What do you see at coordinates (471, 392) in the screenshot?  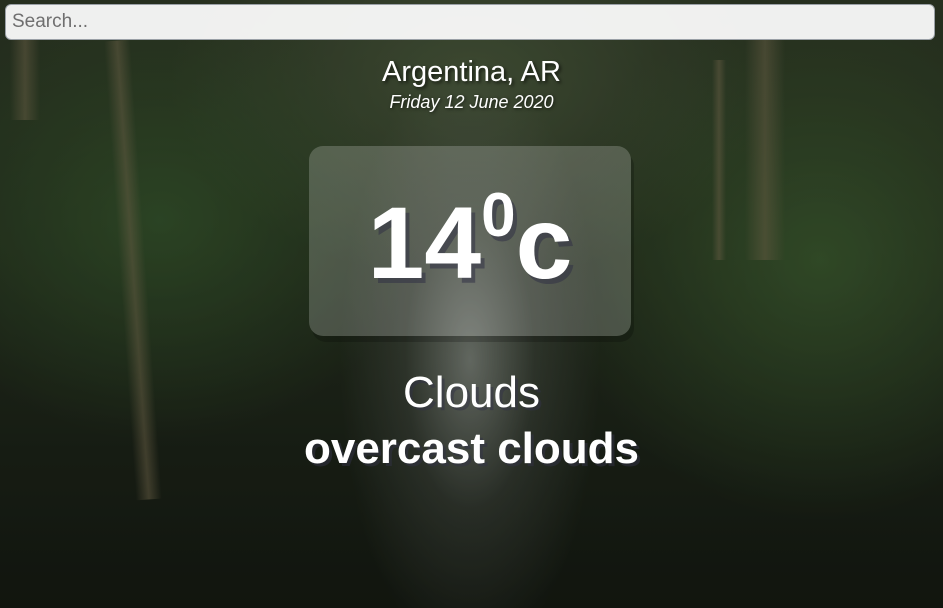 I see `weather-main: Clouds` at bounding box center [471, 392].